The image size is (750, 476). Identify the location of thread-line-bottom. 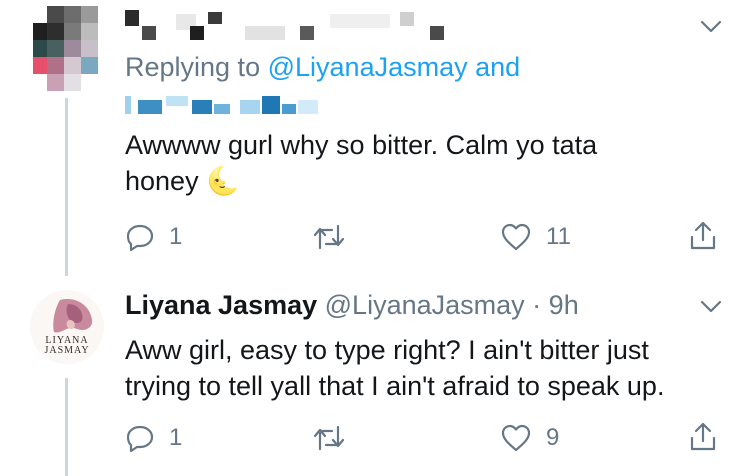
(66, 427).